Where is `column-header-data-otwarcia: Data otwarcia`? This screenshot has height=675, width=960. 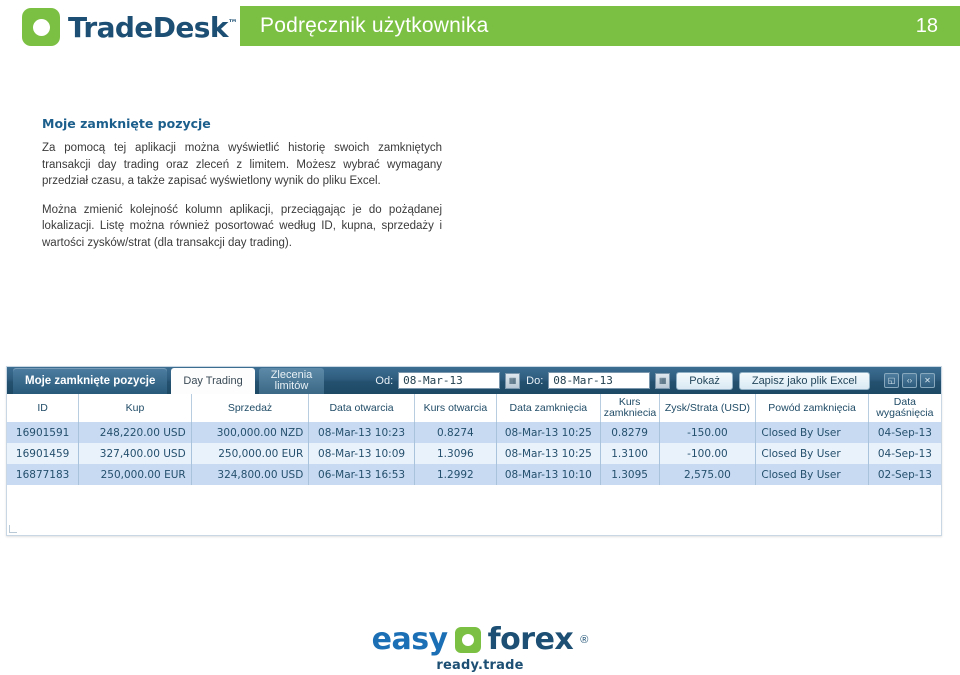 column-header-data-otwarcia: Data otwarcia is located at coordinates (361, 408).